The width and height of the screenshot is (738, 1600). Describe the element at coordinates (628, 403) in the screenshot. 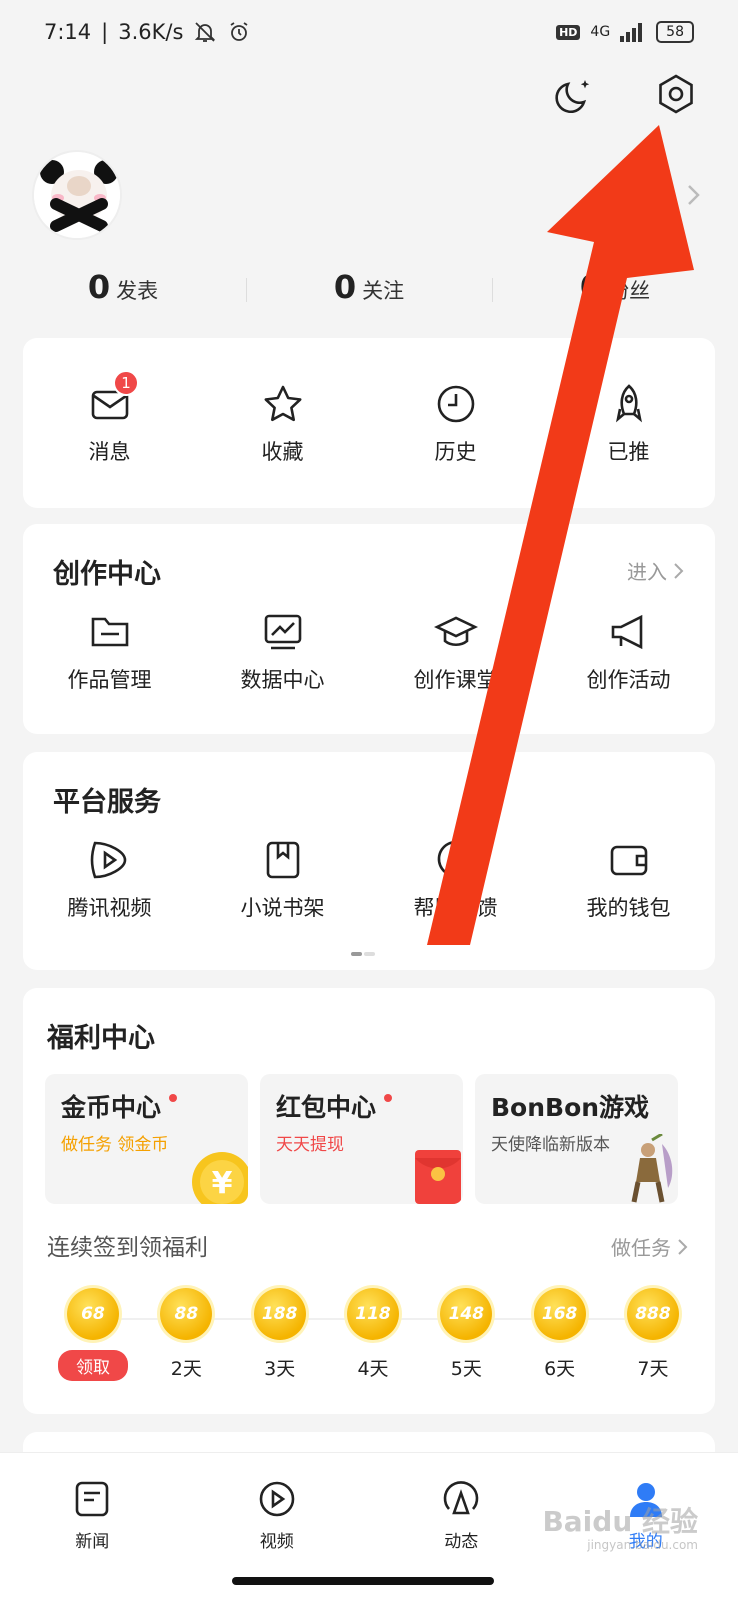

I see `rocket-icon` at that location.